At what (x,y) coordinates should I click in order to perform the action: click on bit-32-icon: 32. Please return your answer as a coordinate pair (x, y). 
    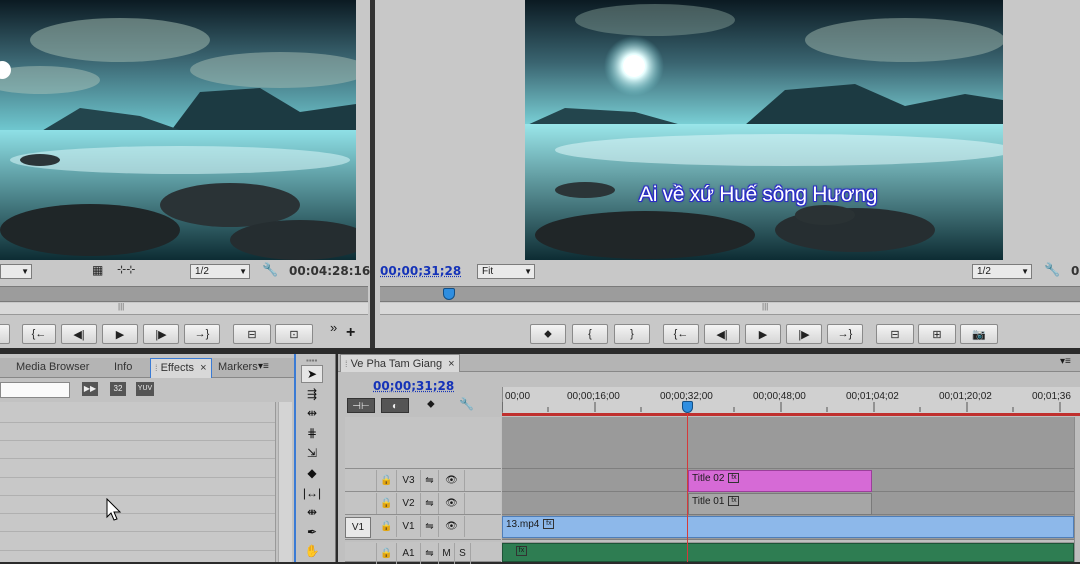
    Looking at the image, I should click on (118, 389).